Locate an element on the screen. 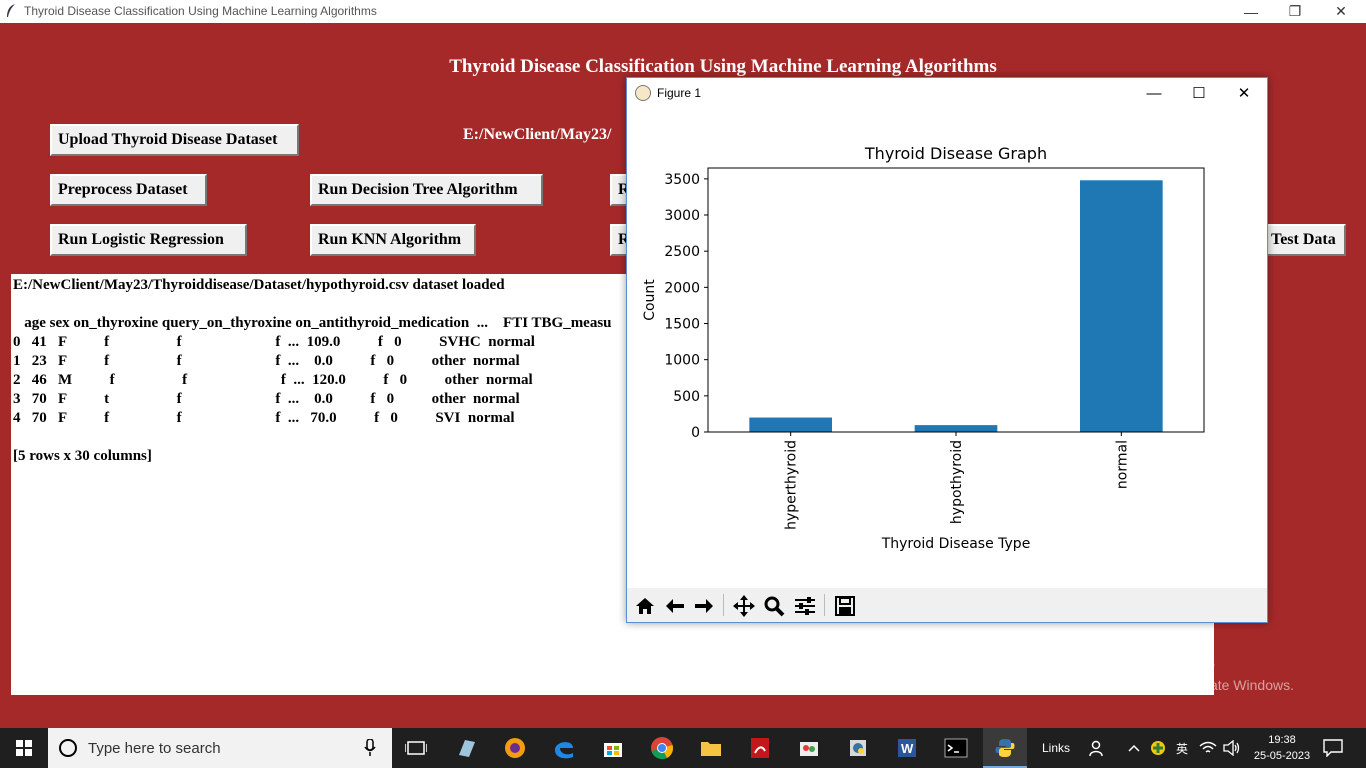 This screenshot has width=1366, height=768. back-arrow-icon is located at coordinates (675, 606).